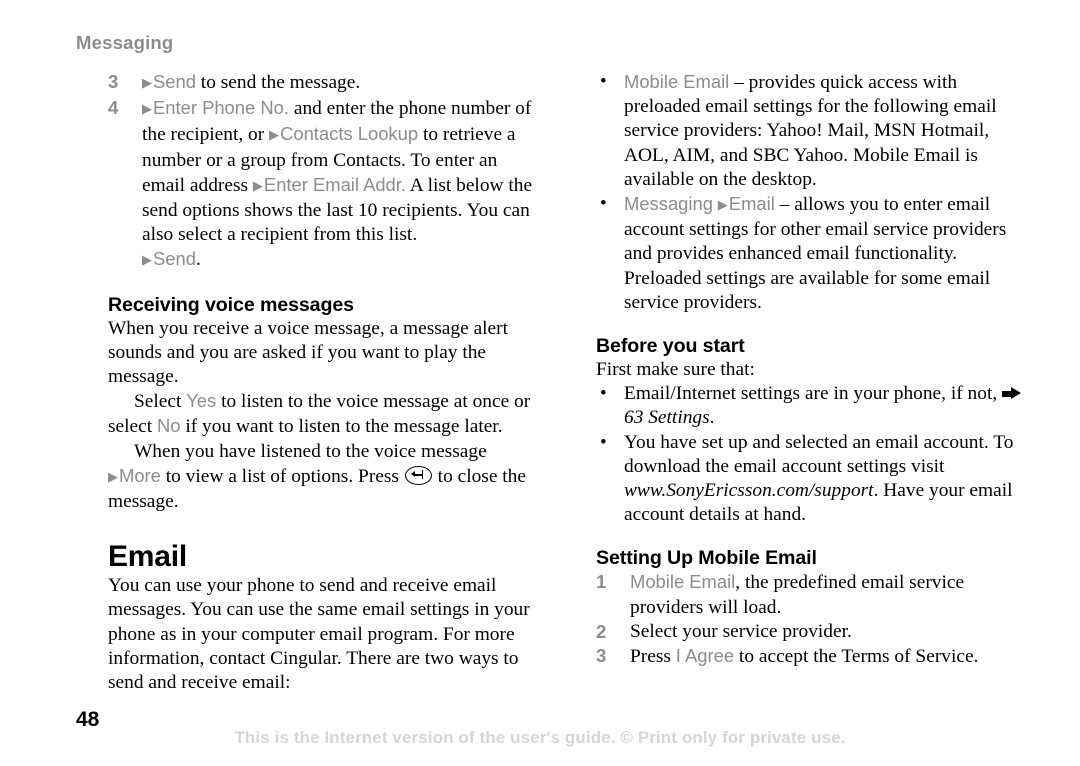  Describe the element at coordinates (140, 475) in the screenshot. I see `ui-term: More` at that location.